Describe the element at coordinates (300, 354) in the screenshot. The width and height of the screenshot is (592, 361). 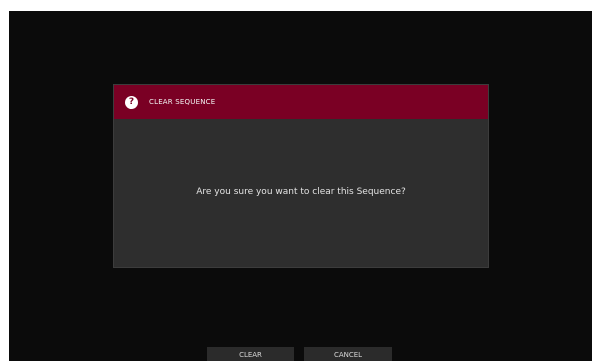
I see `bottom-button-bar: CLEAR CANCEL` at that location.